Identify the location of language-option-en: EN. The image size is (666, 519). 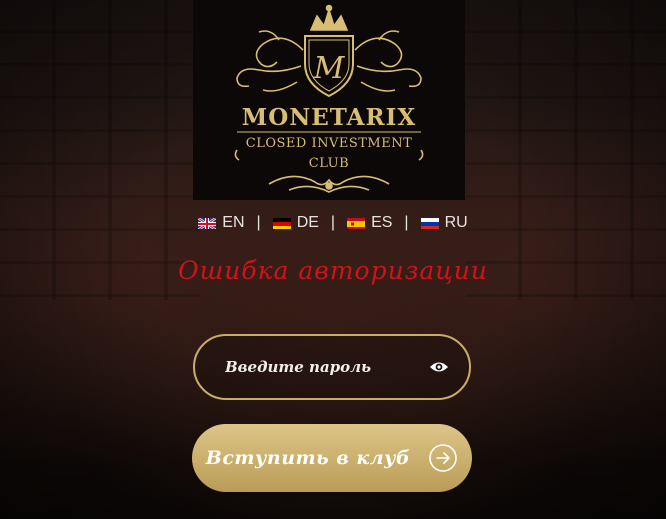
(221, 223).